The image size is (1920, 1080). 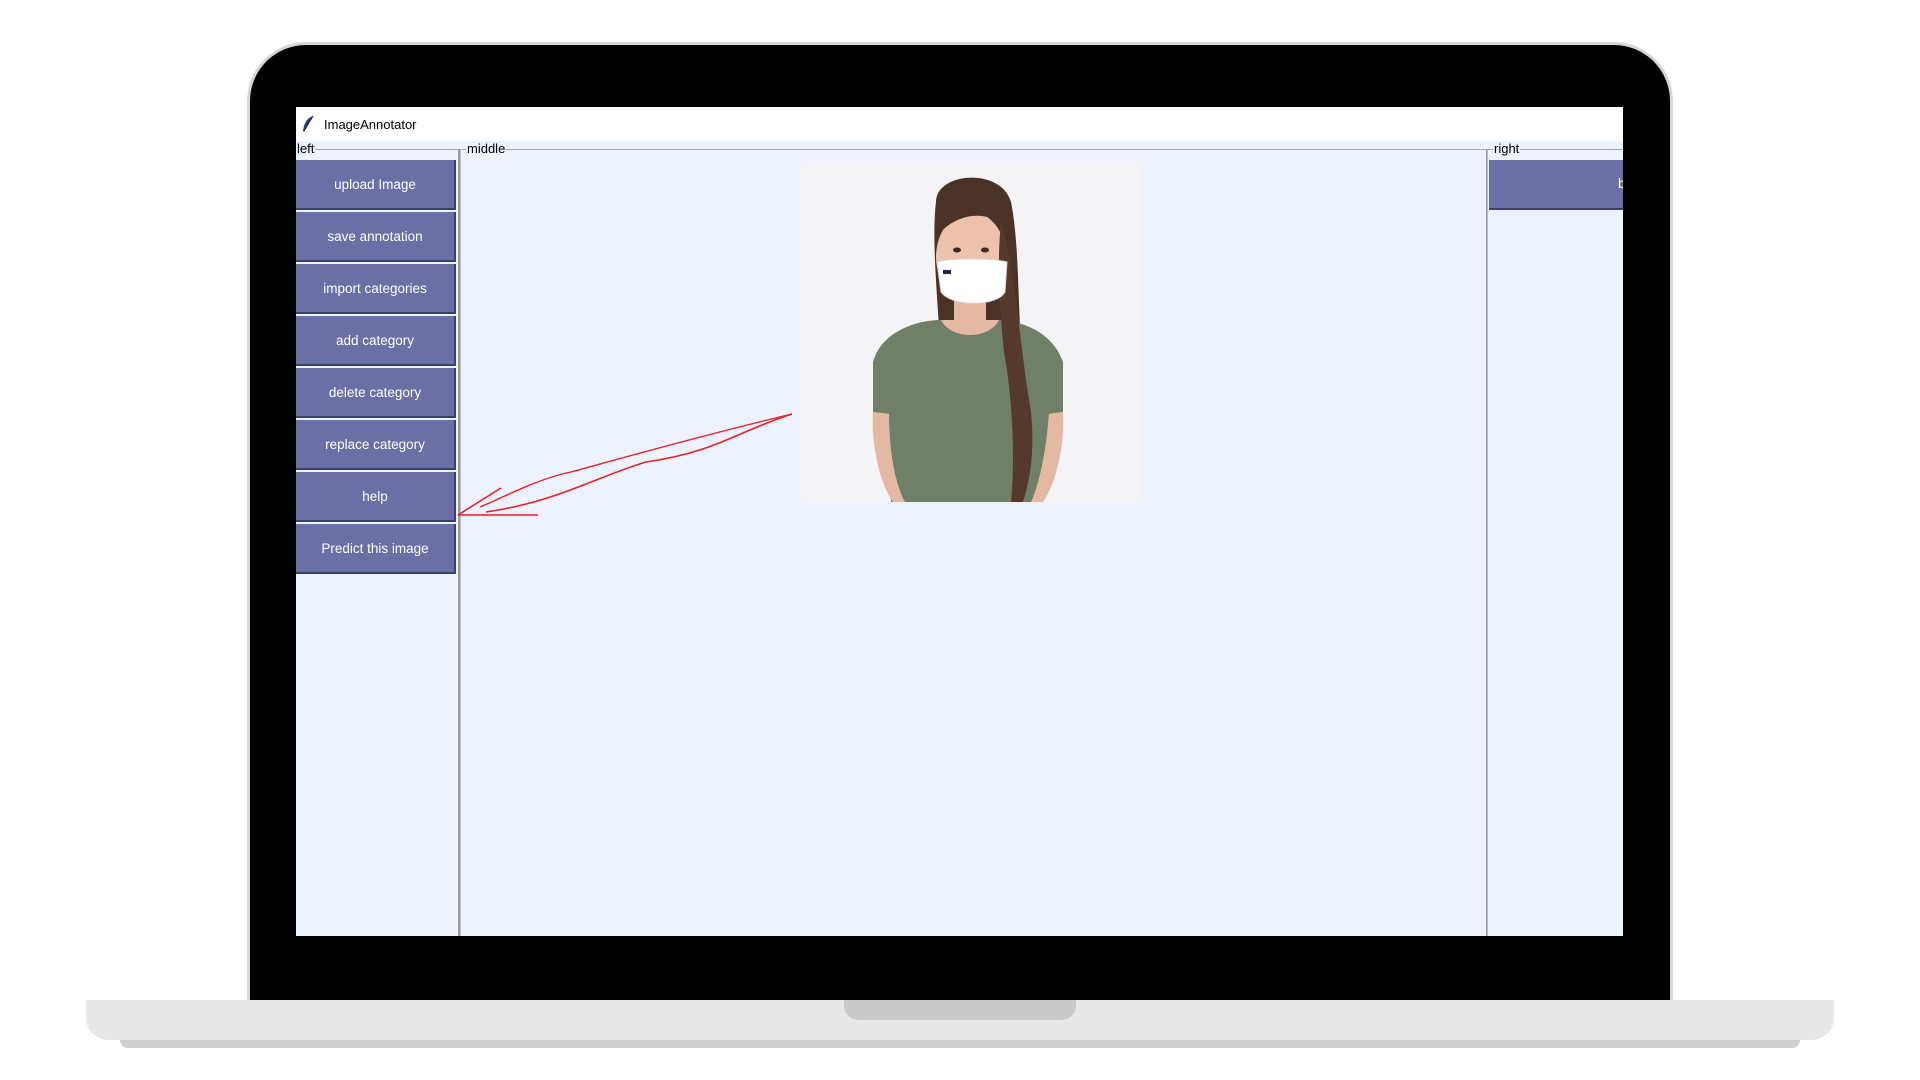 What do you see at coordinates (376, 549) in the screenshot?
I see `predict-image-button: Predict this image` at bounding box center [376, 549].